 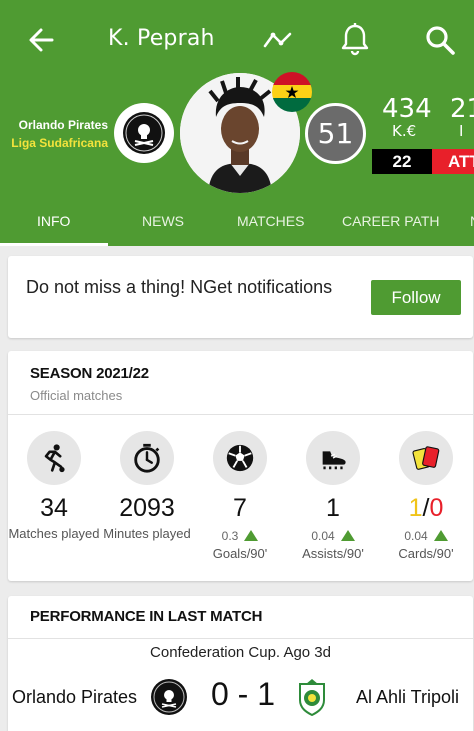 I want to click on stat-label: Cards/90', so click(x=426, y=553).